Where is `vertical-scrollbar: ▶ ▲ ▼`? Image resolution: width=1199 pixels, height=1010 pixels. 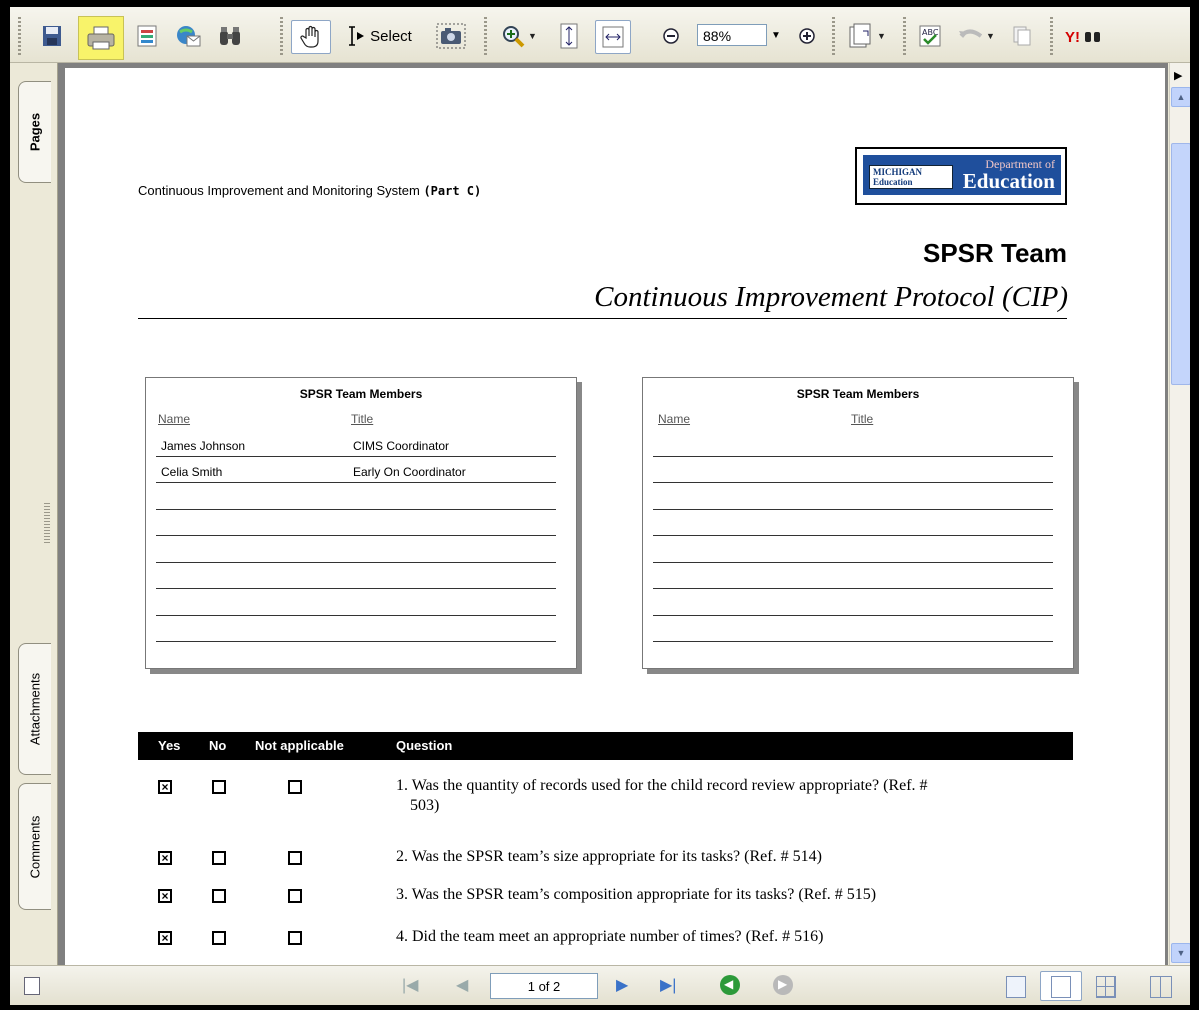 vertical-scrollbar: ▶ ▲ ▼ is located at coordinates (1179, 514).